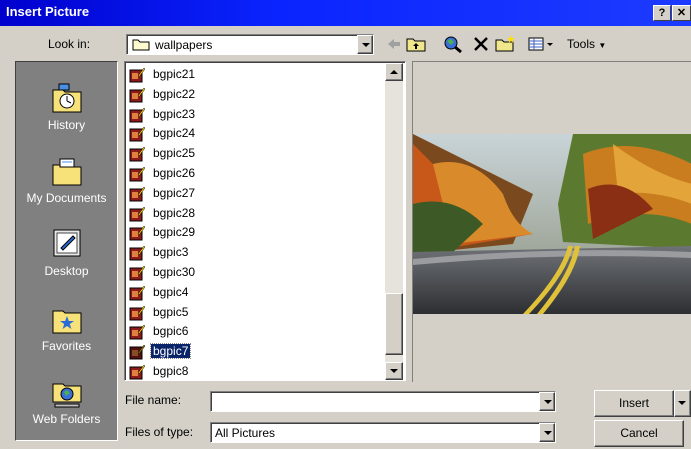 The height and width of the screenshot is (449, 691). I want to click on desktop-icon, so click(67, 244).